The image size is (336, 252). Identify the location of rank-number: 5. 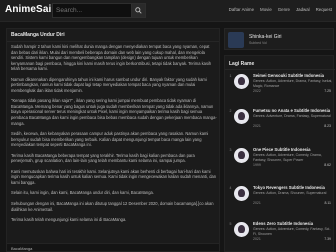
(230, 224).